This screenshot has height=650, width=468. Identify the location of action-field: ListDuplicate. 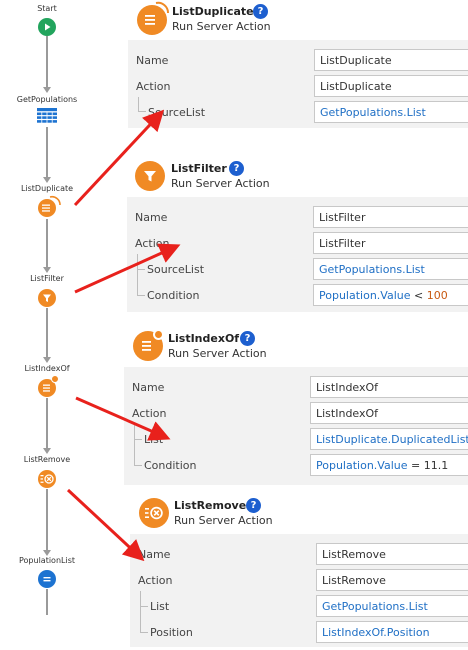
(391, 86).